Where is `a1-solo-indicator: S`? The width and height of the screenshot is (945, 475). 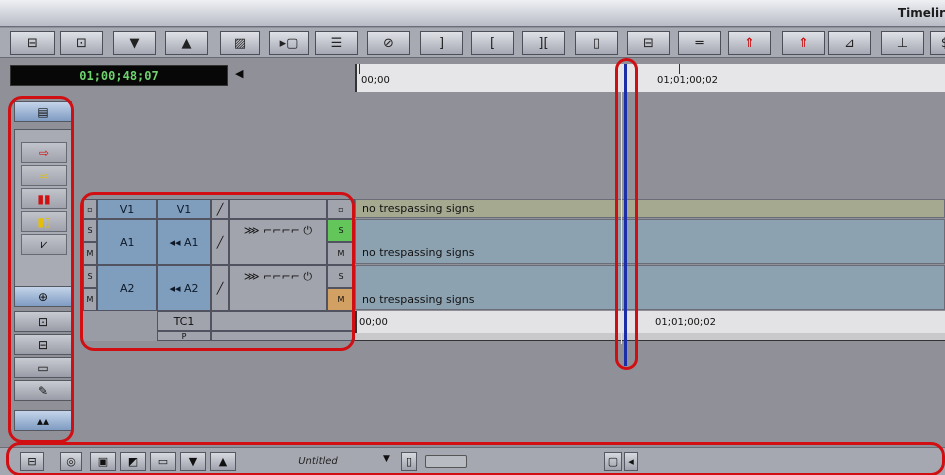
a1-solo-indicator: S is located at coordinates (341, 230).